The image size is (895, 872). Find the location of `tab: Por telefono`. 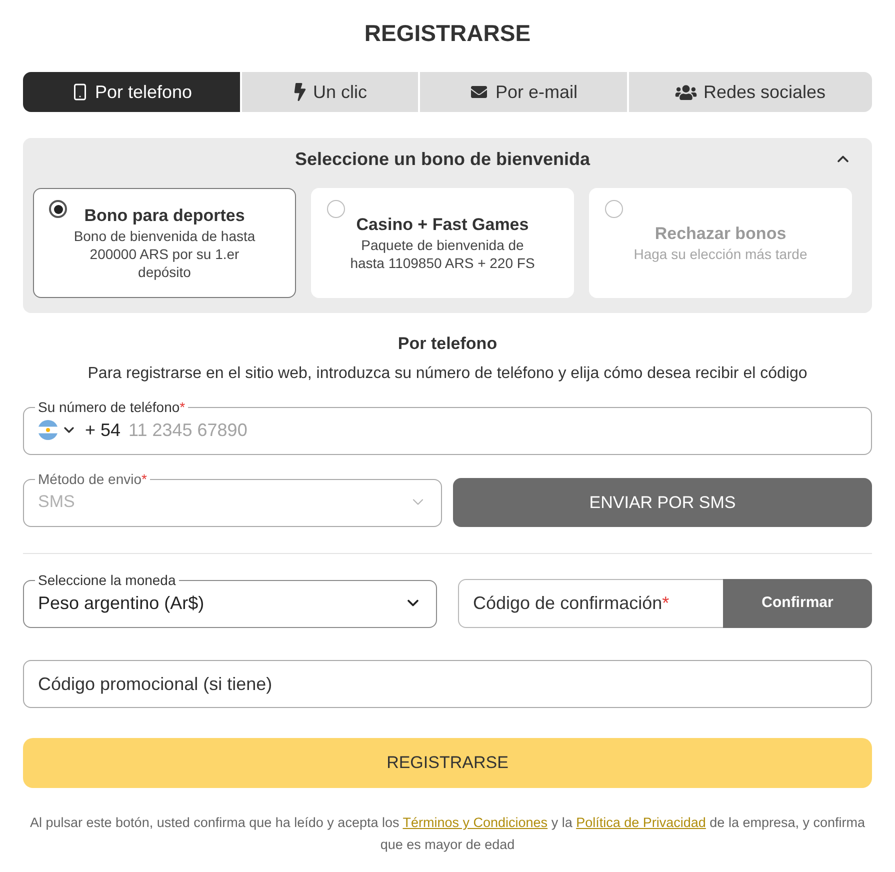

tab: Por telefono is located at coordinates (131, 92).